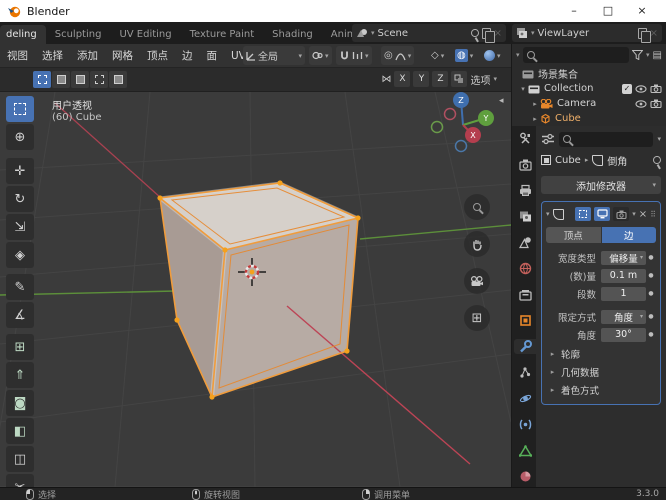 This screenshot has width=666, height=500. Describe the element at coordinates (480, 79) in the screenshot. I see `options-dropdown: 选项` at that location.